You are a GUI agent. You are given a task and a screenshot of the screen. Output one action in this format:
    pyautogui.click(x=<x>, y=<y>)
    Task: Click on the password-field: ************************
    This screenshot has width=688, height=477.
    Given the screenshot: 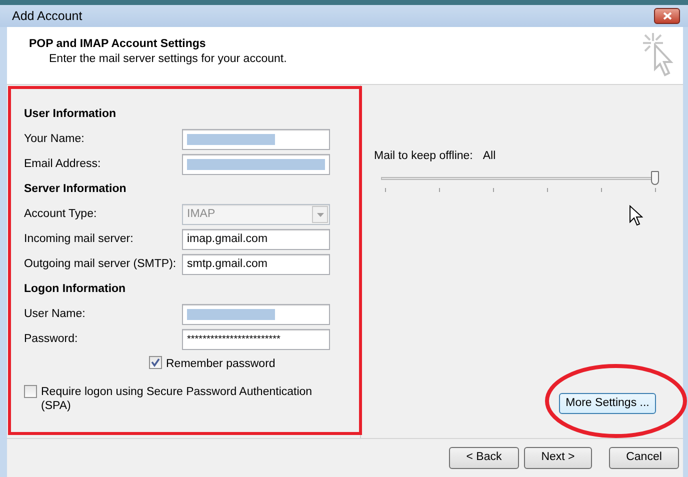 What is the action you would take?
    pyautogui.click(x=256, y=339)
    